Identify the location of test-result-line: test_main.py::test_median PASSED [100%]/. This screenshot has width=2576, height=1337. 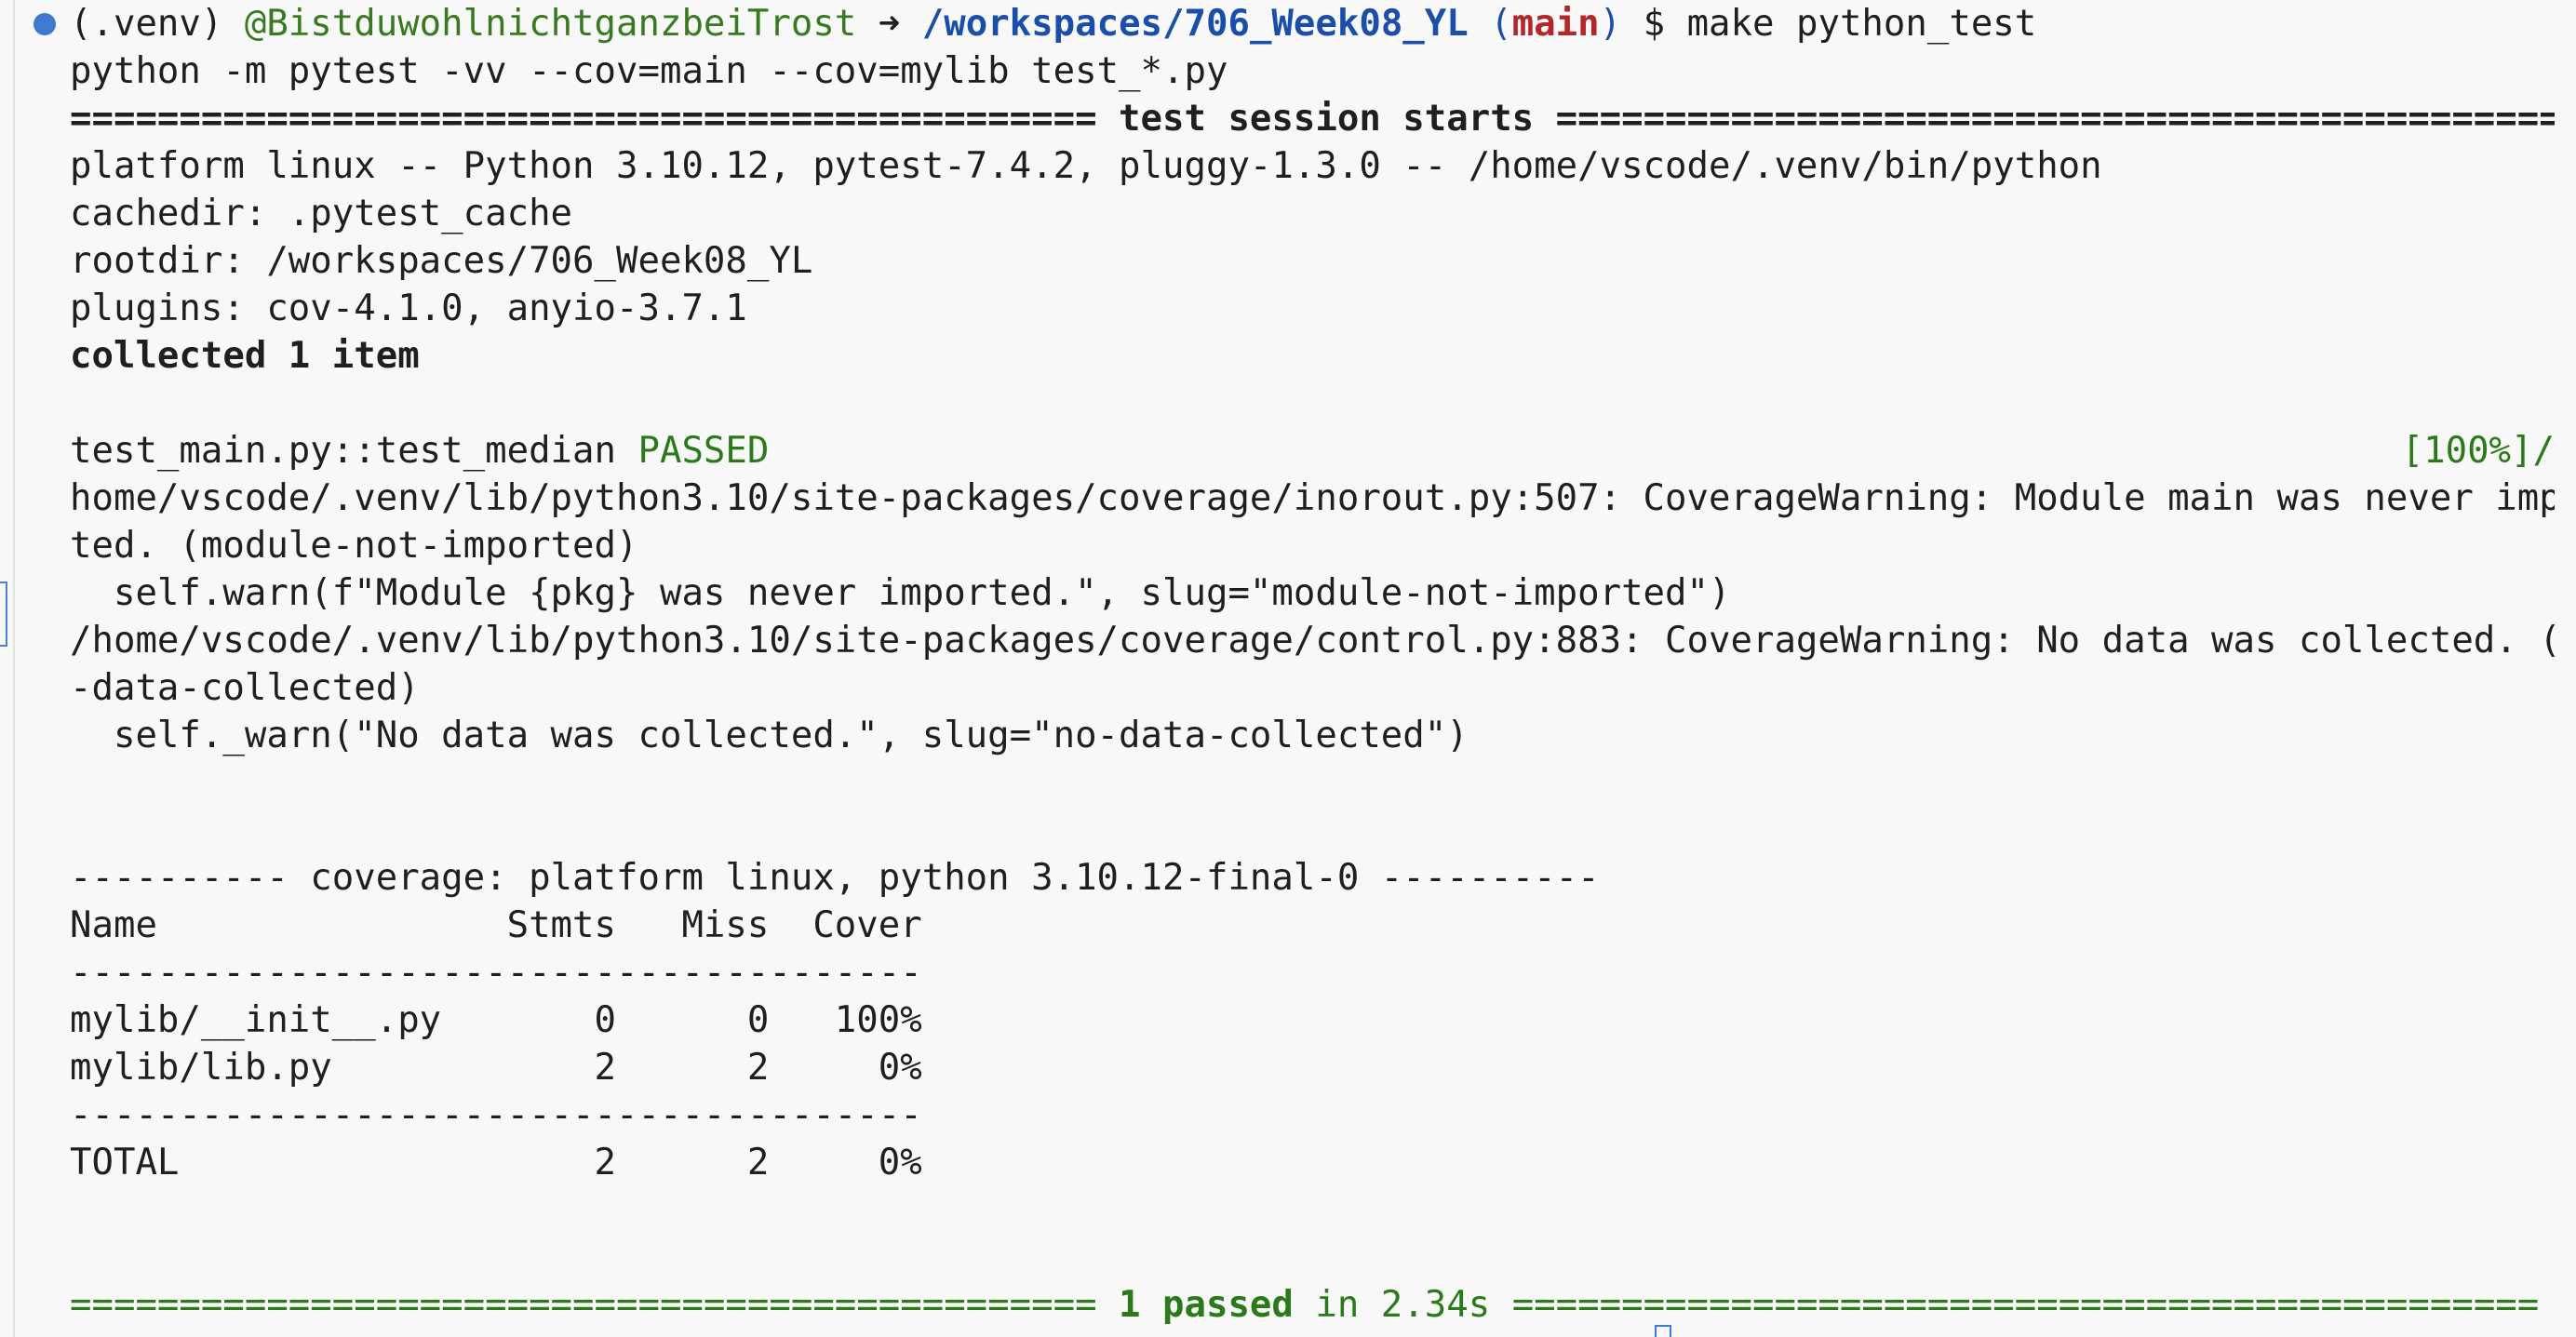
(1312, 451).